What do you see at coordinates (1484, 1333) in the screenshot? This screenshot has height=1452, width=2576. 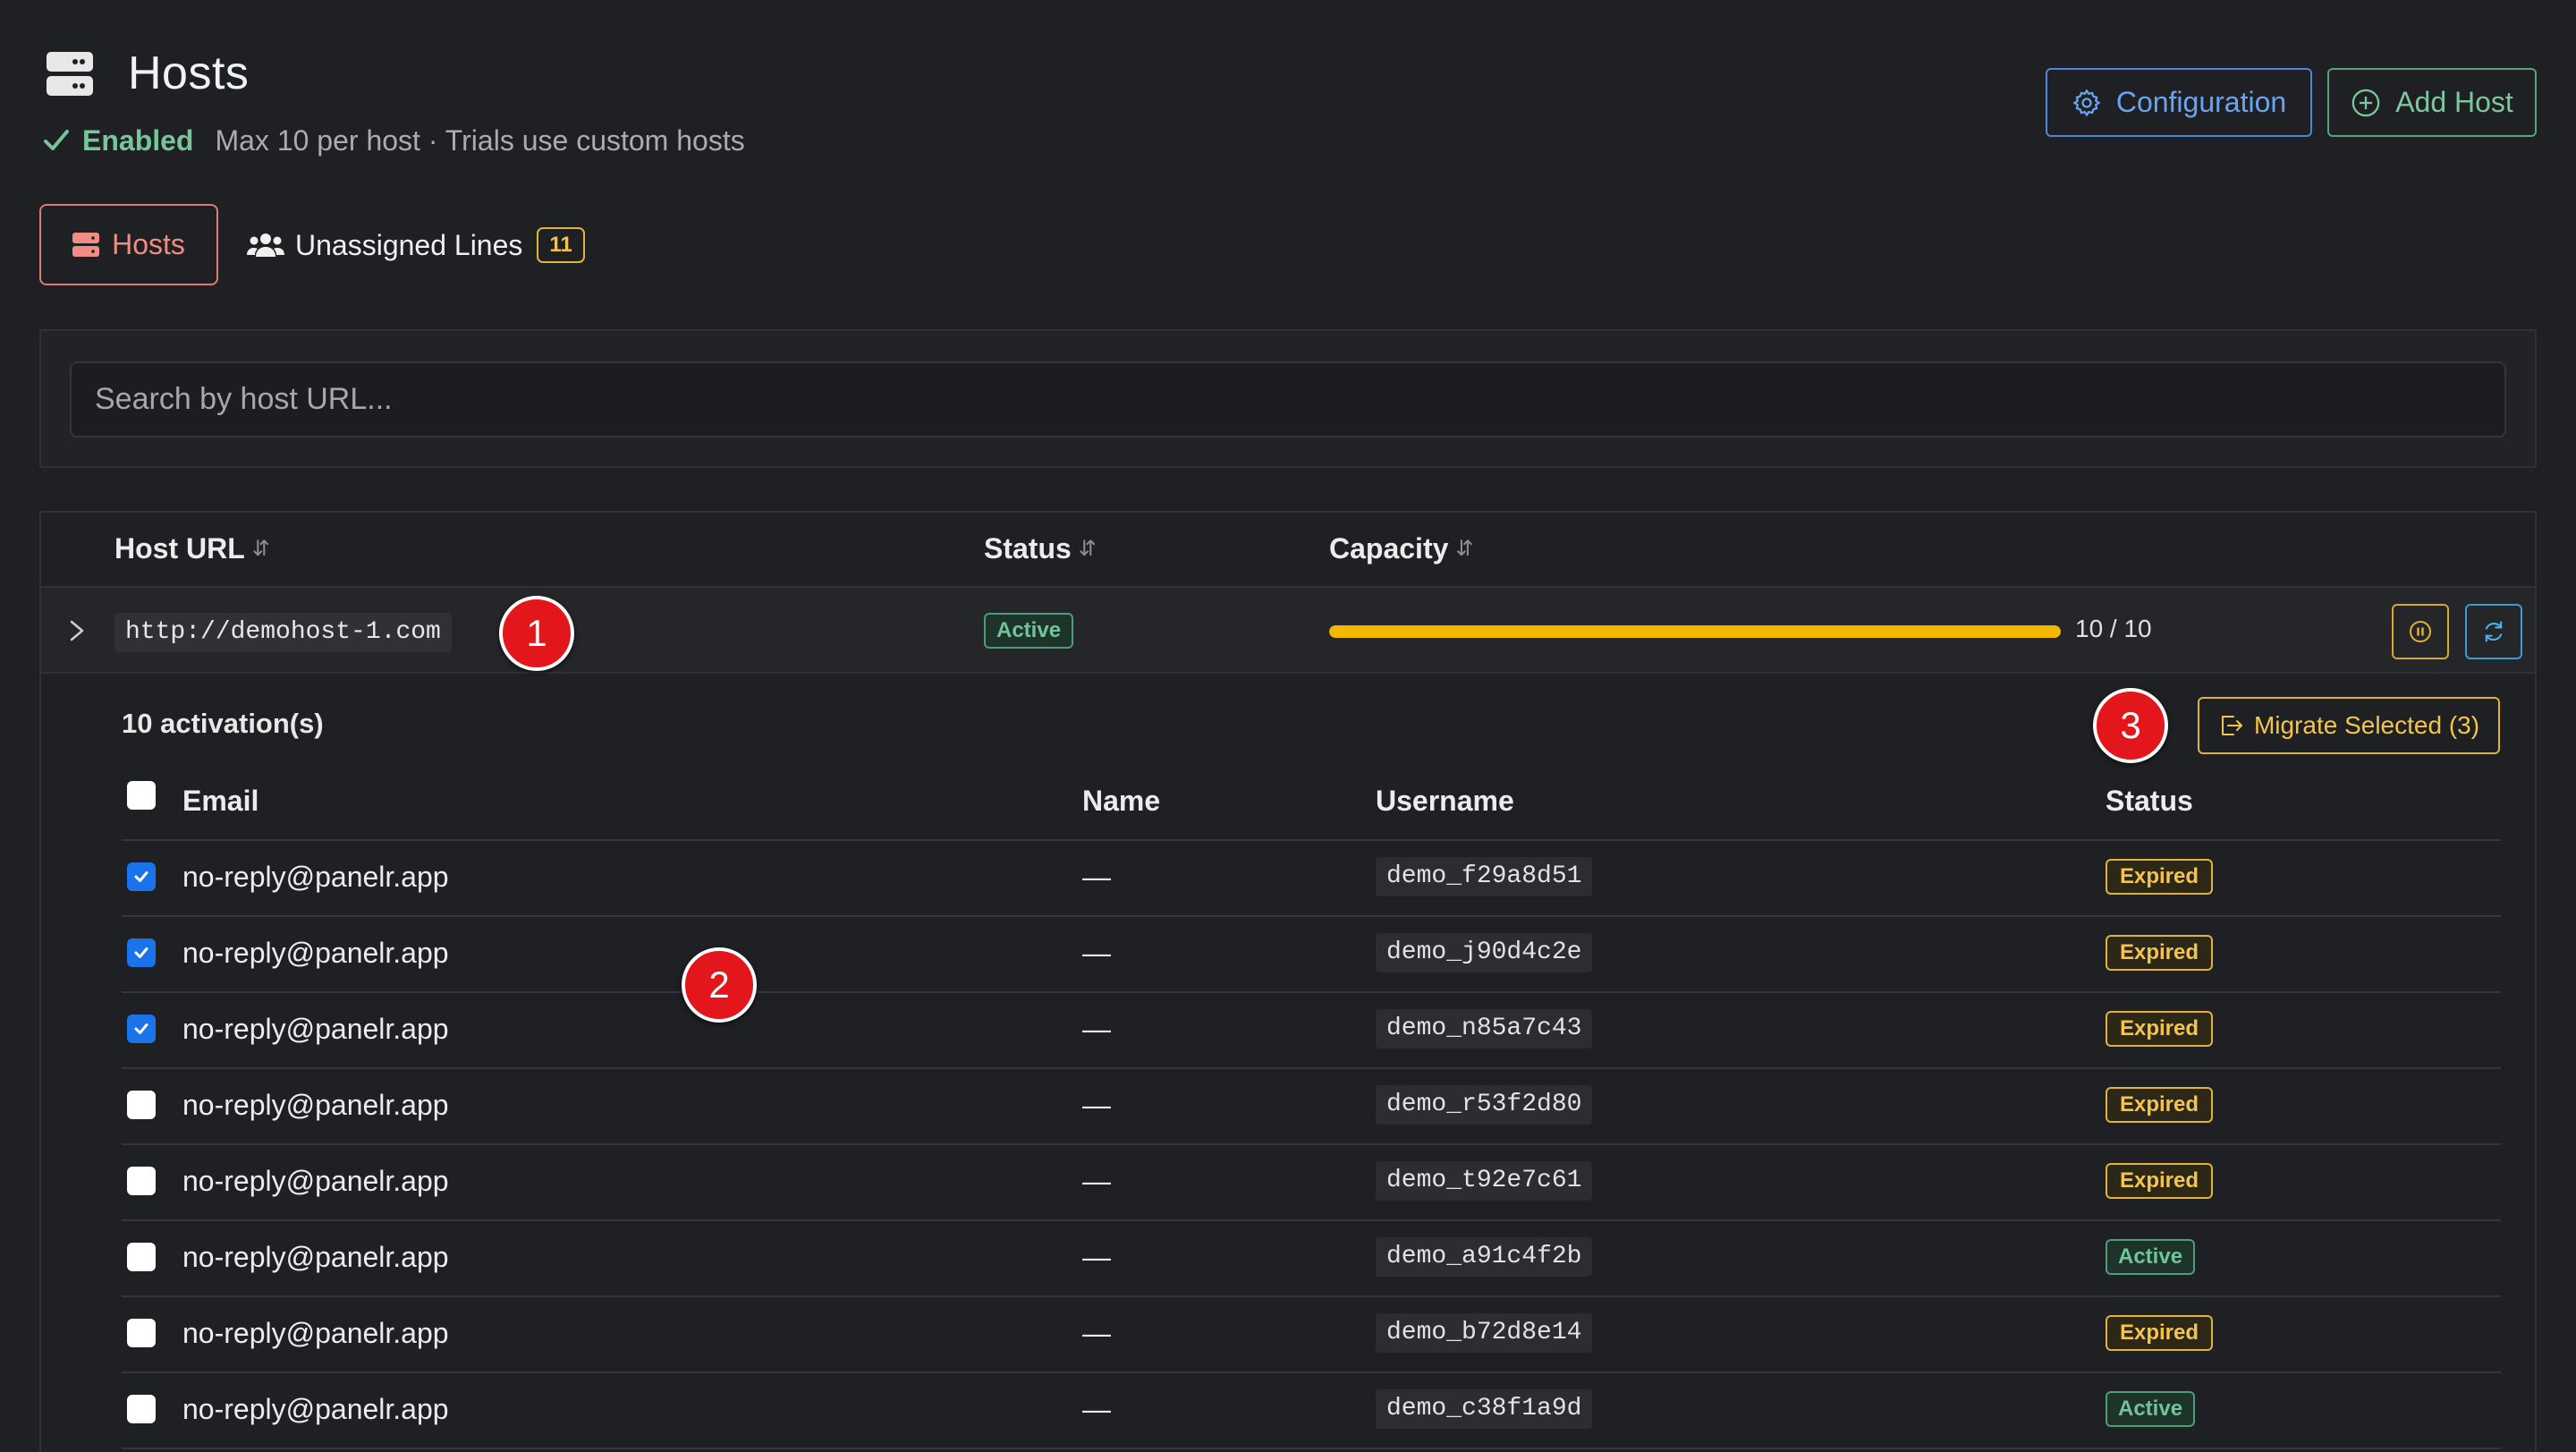 I see `username-cell: demo_b72d8e14` at bounding box center [1484, 1333].